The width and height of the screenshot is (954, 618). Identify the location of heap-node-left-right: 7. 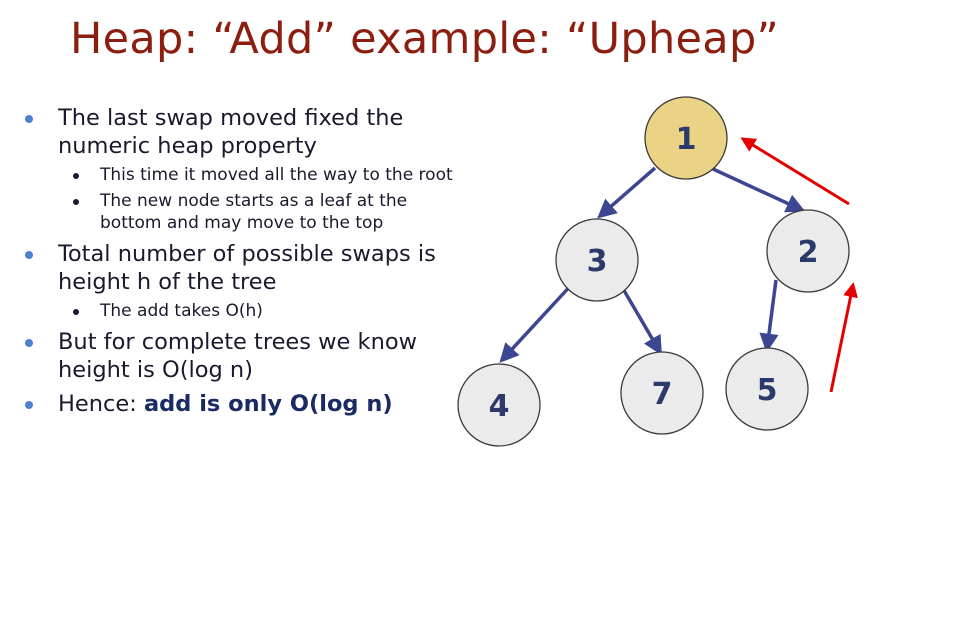
(662, 393).